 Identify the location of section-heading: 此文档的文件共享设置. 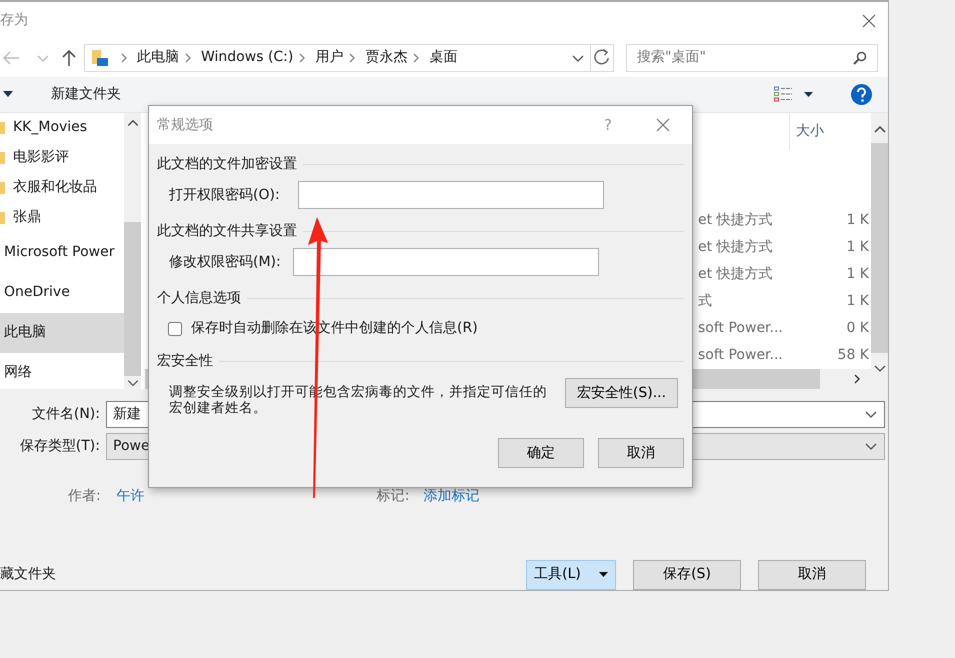
(227, 231).